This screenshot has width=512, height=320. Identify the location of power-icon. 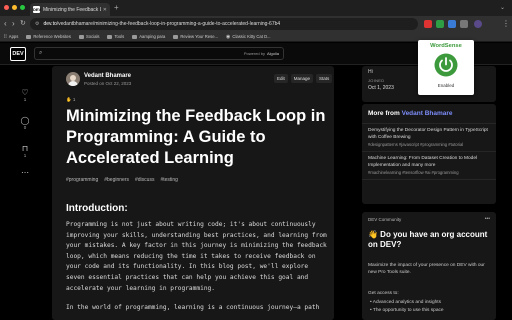
(446, 65).